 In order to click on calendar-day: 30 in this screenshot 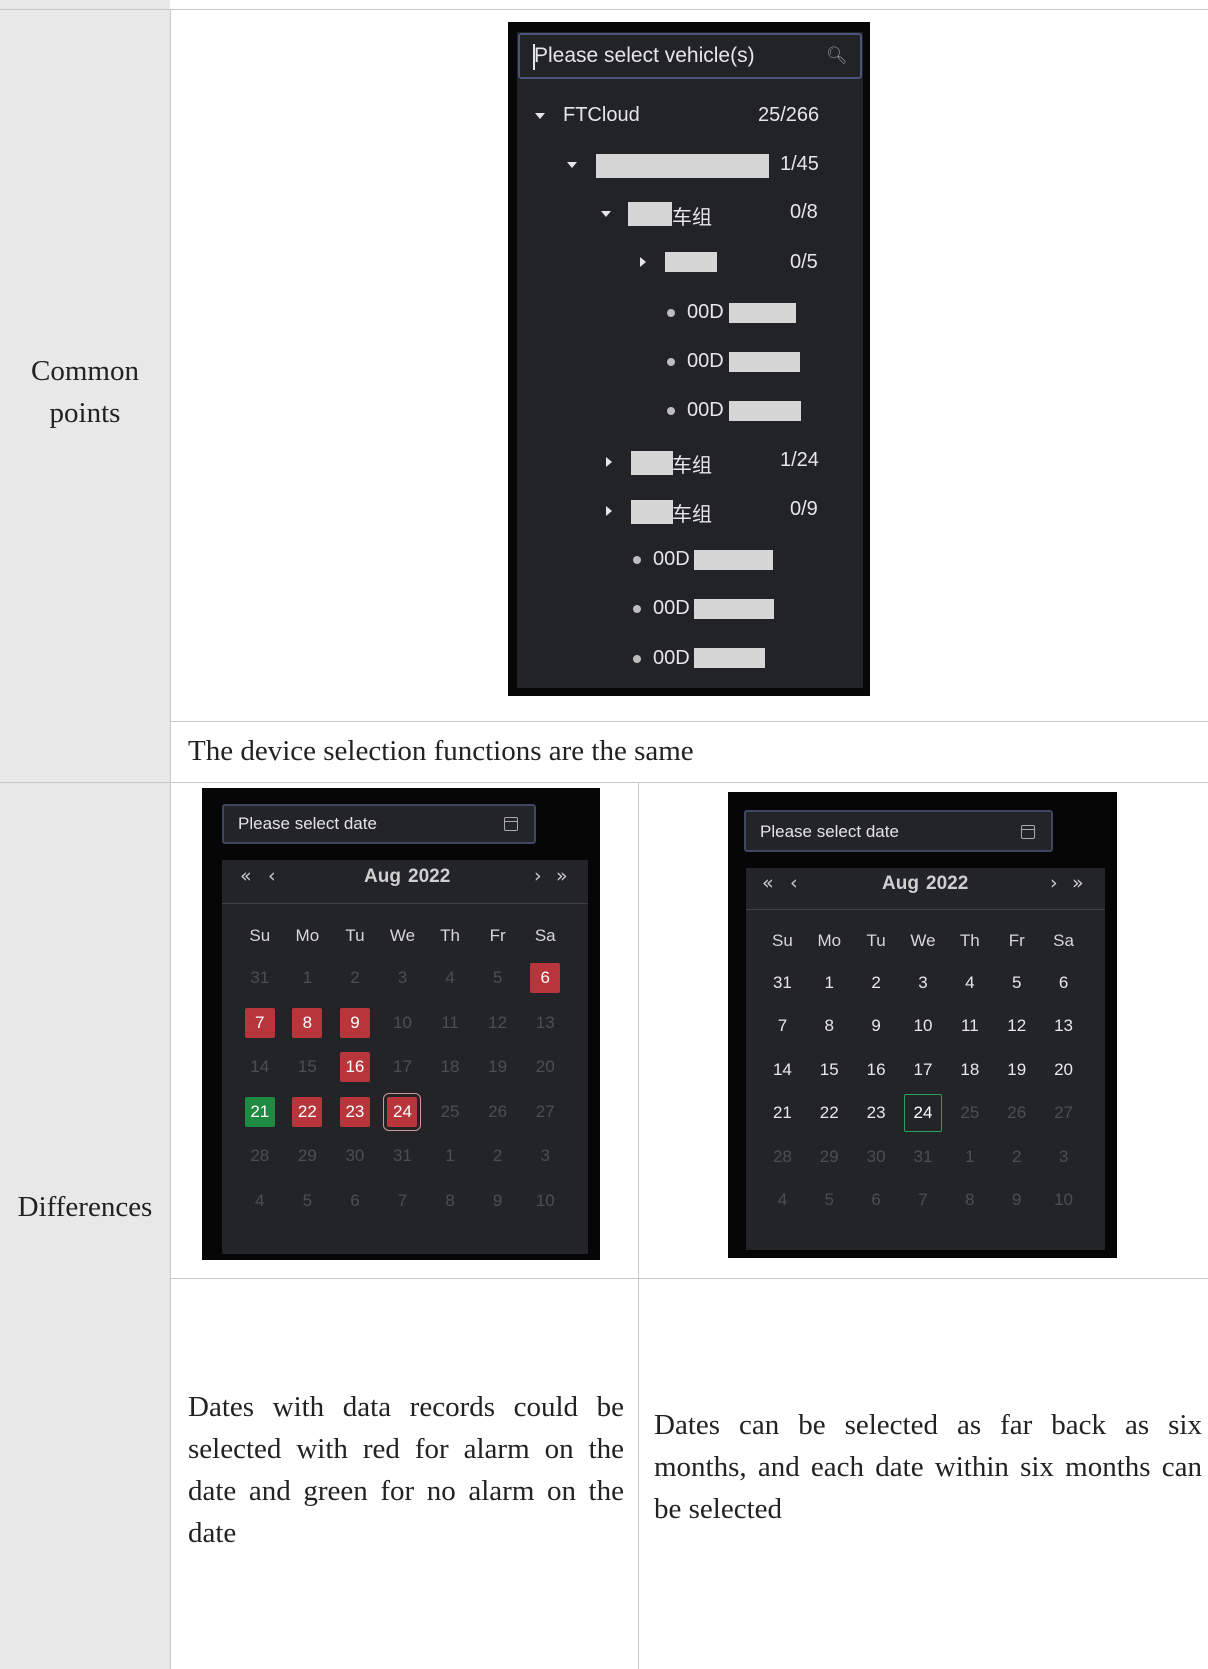, I will do `click(355, 1156)`.